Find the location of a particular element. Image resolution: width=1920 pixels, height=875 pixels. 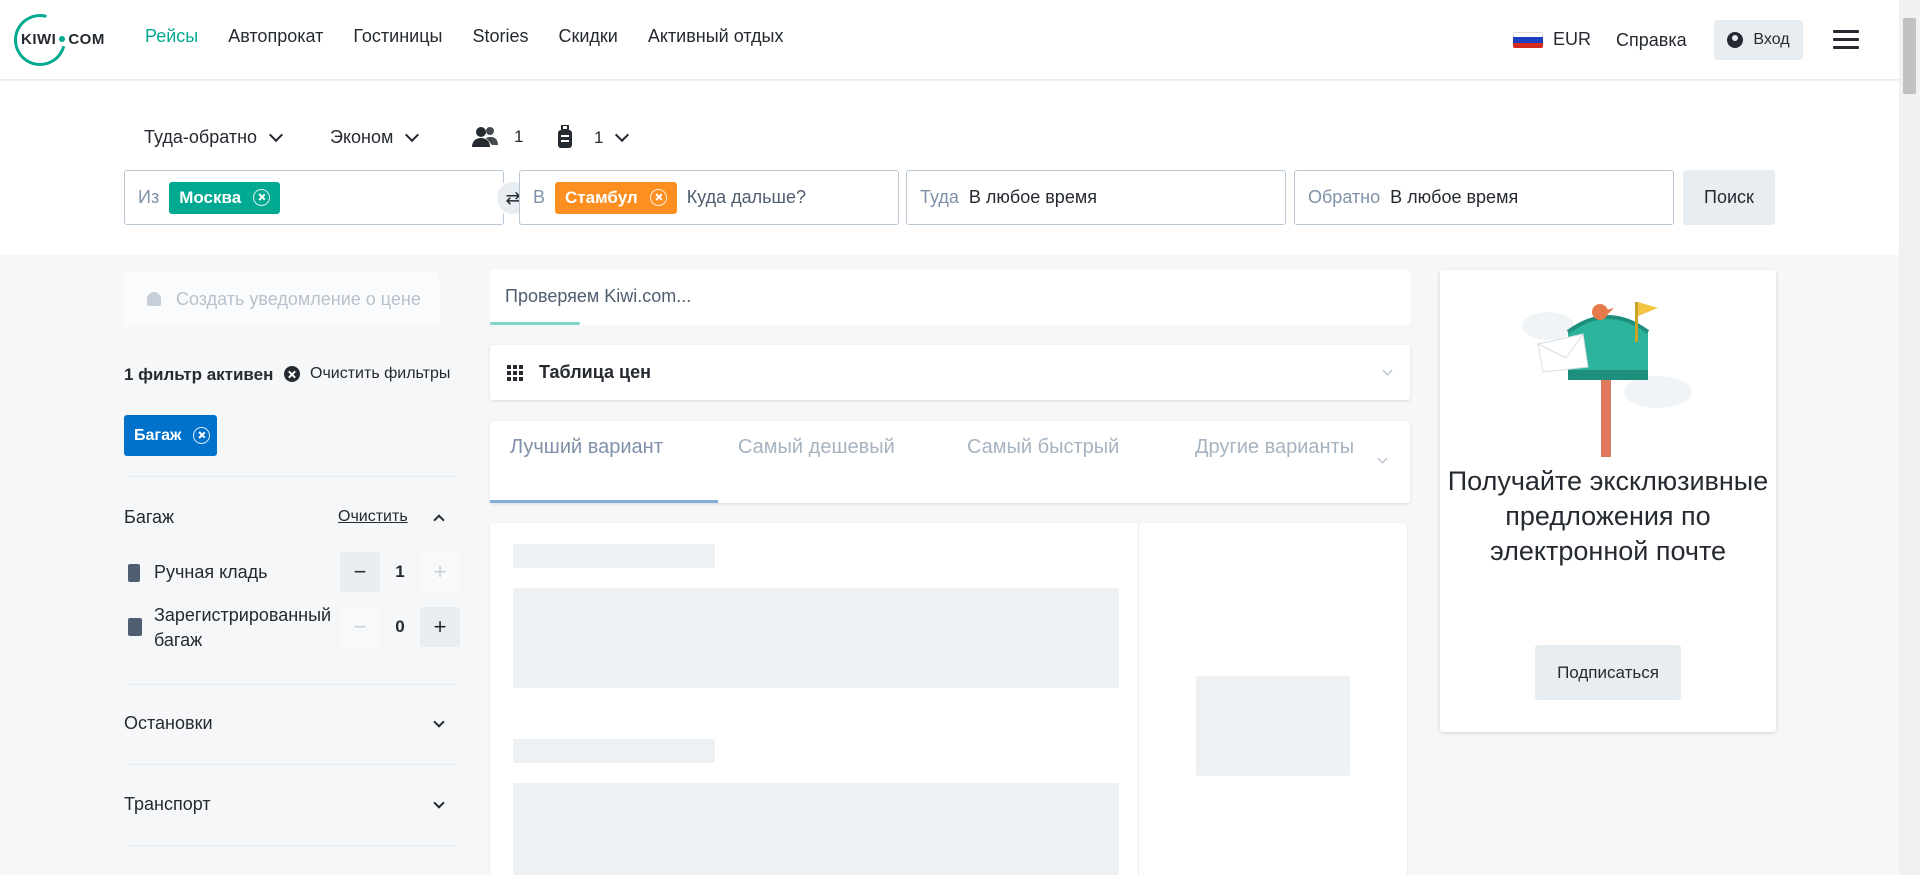

checked-bag-stepper: − 0 + is located at coordinates (400, 627).